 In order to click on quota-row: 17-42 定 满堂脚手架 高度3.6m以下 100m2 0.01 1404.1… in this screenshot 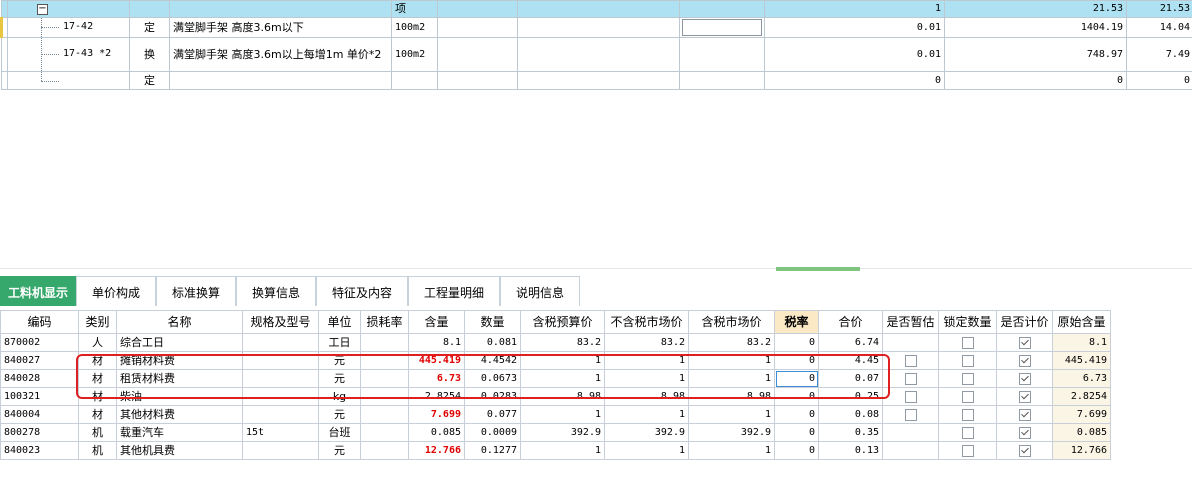, I will do `click(596, 27)`.